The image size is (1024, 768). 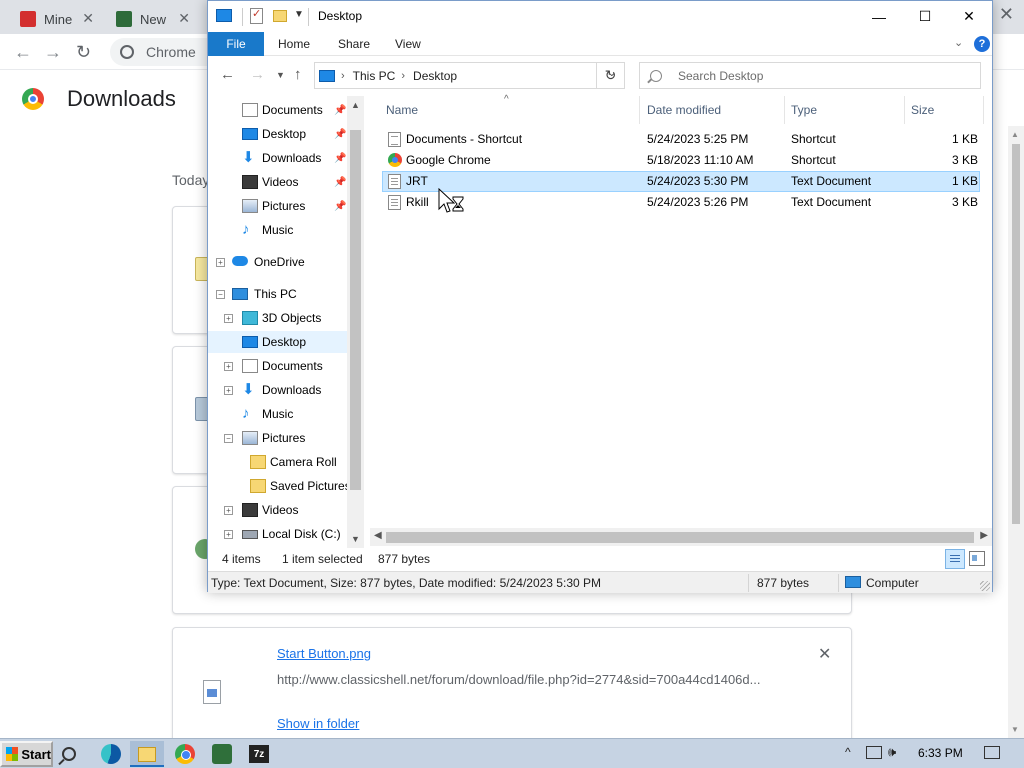 What do you see at coordinates (1015, 134) in the screenshot?
I see `scroll-up-icon: ▲` at bounding box center [1015, 134].